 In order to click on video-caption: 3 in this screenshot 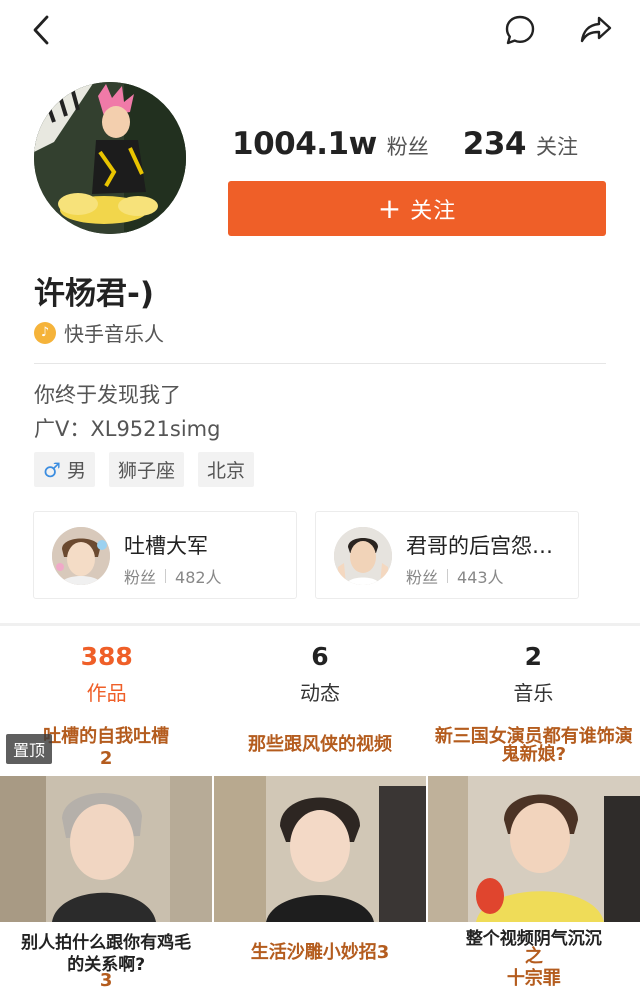, I will do `click(106, 980)`.